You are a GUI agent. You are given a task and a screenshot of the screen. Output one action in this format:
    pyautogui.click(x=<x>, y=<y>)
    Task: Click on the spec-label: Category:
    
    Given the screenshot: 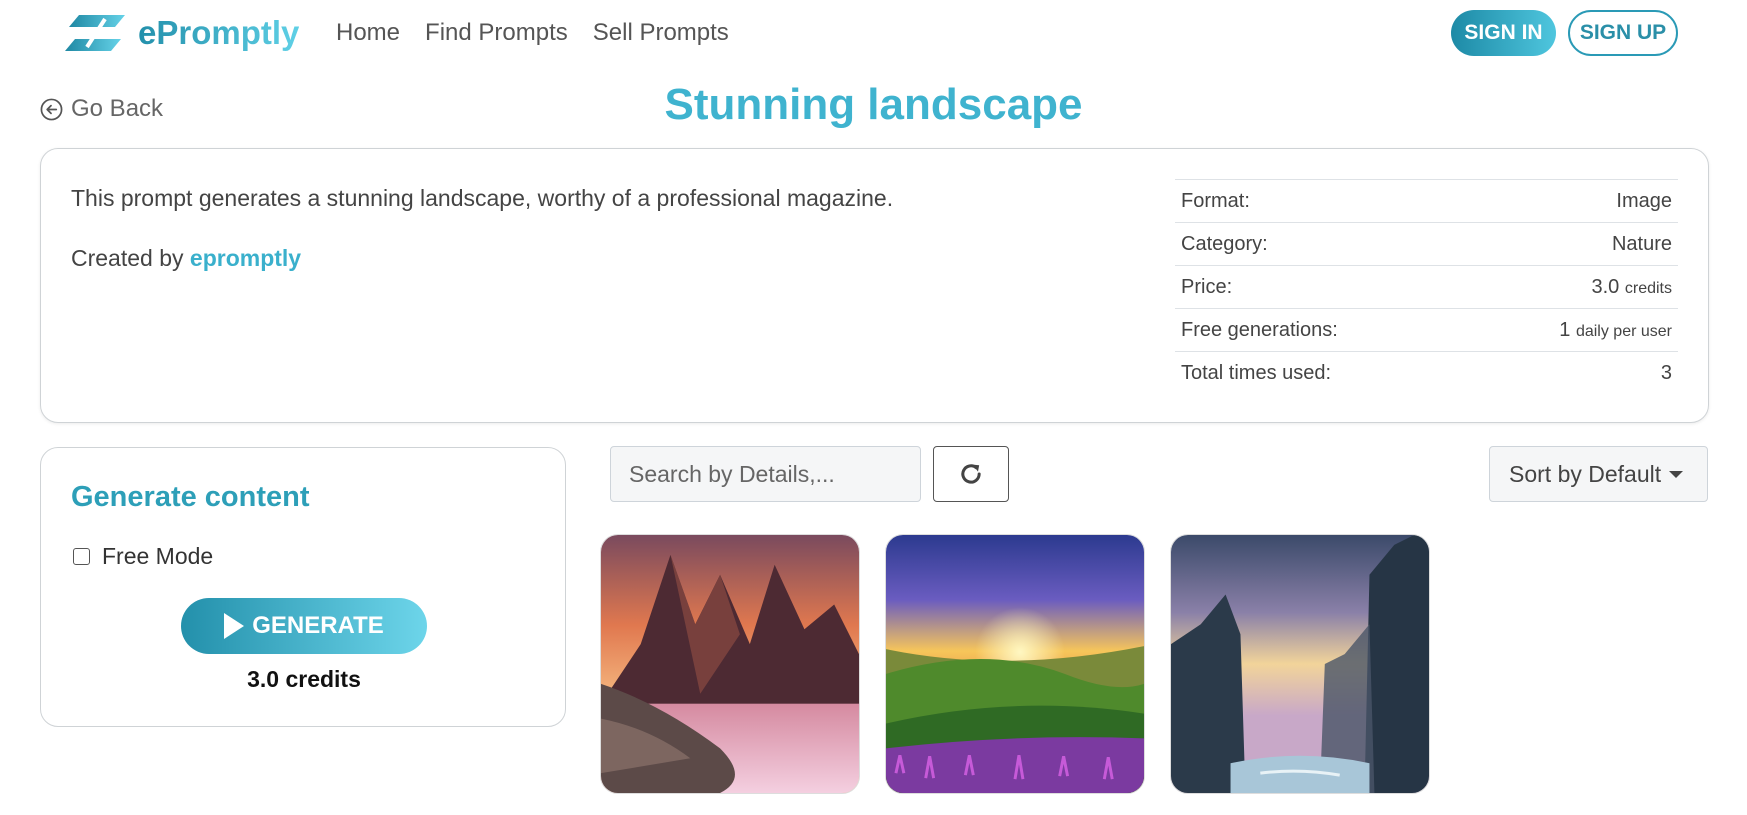 What is the action you would take?
    pyautogui.click(x=1320, y=244)
    